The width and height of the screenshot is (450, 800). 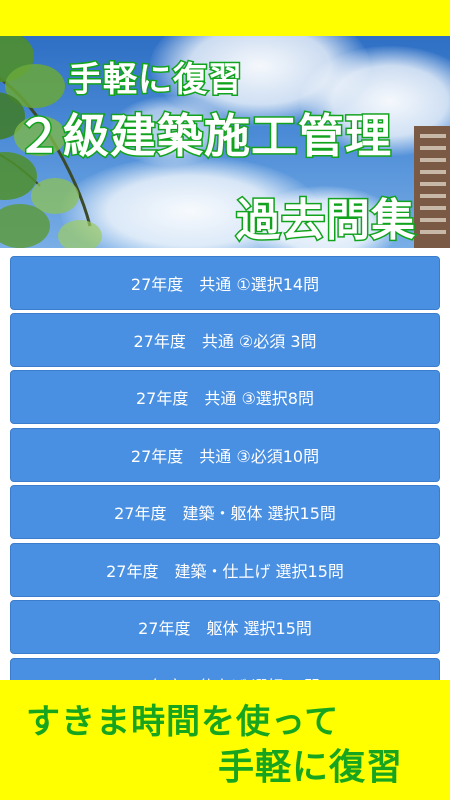 I want to click on question-set-button: 27年度 共通 ①選択14問, so click(x=225, y=283).